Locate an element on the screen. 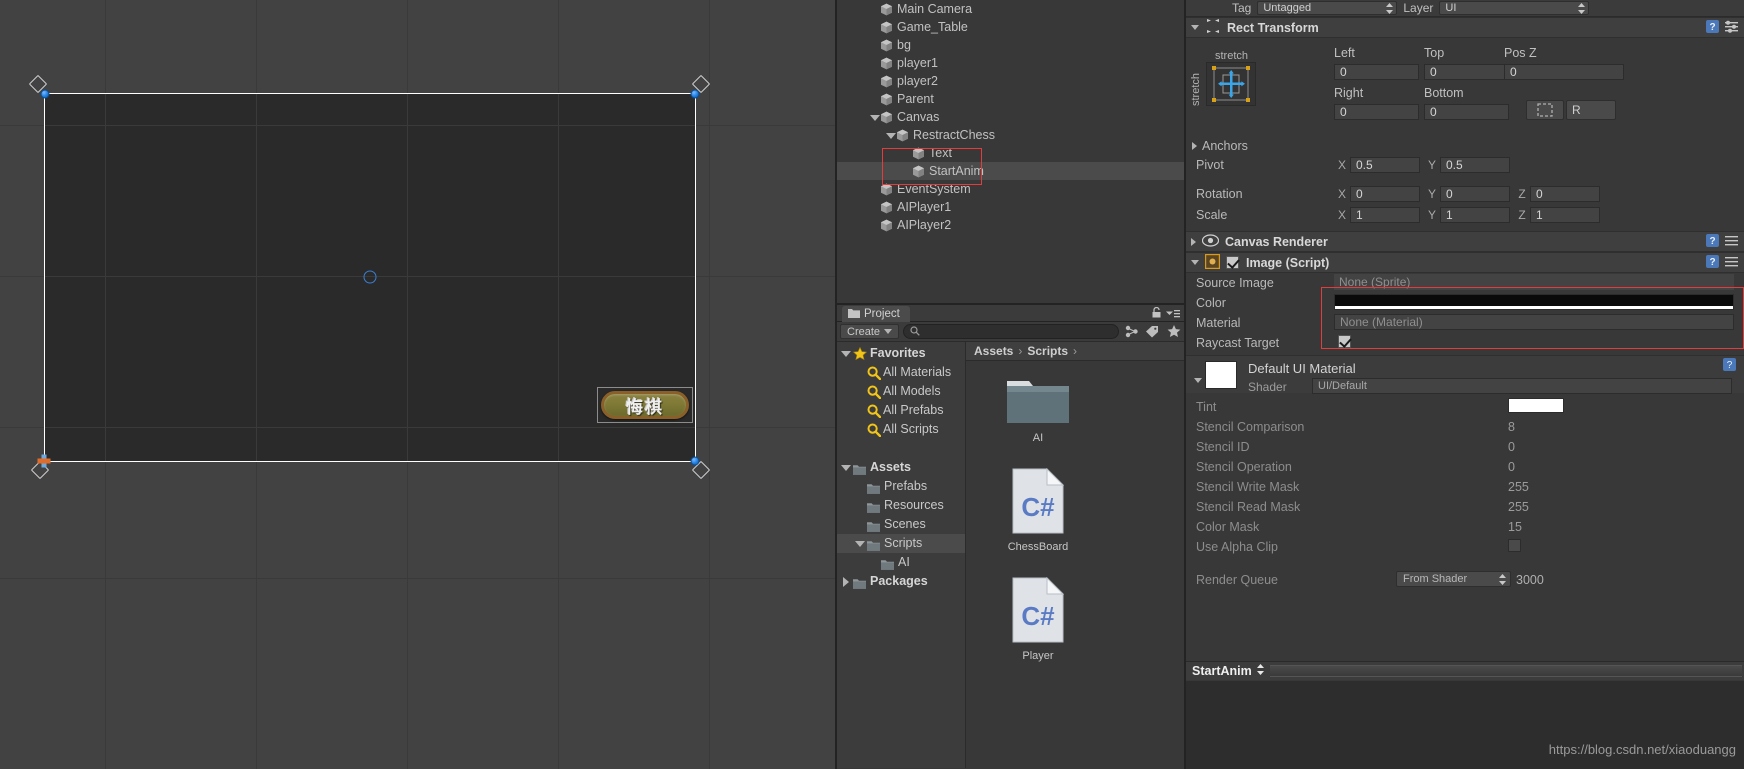 Image resolution: width=1744 pixels, height=769 pixels. scale-x-field: 1 is located at coordinates (1385, 215).